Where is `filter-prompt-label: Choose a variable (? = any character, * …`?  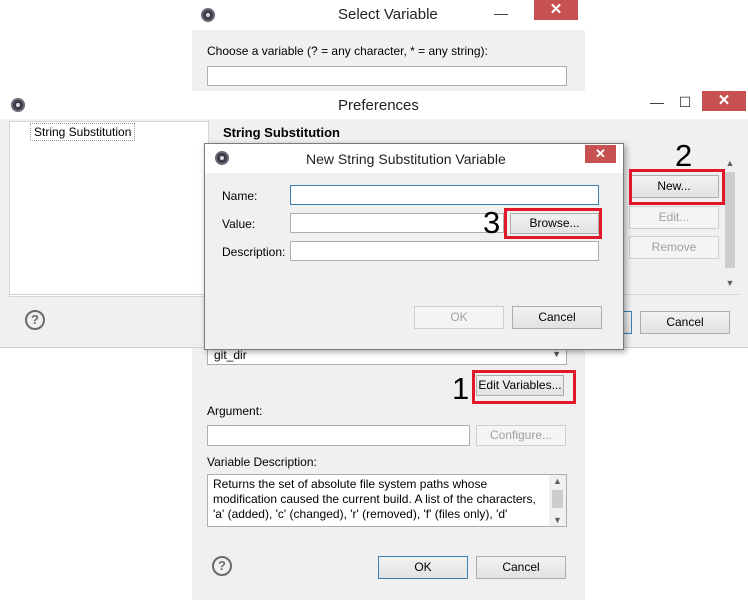 filter-prompt-label: Choose a variable (? = any character, * … is located at coordinates (347, 51).